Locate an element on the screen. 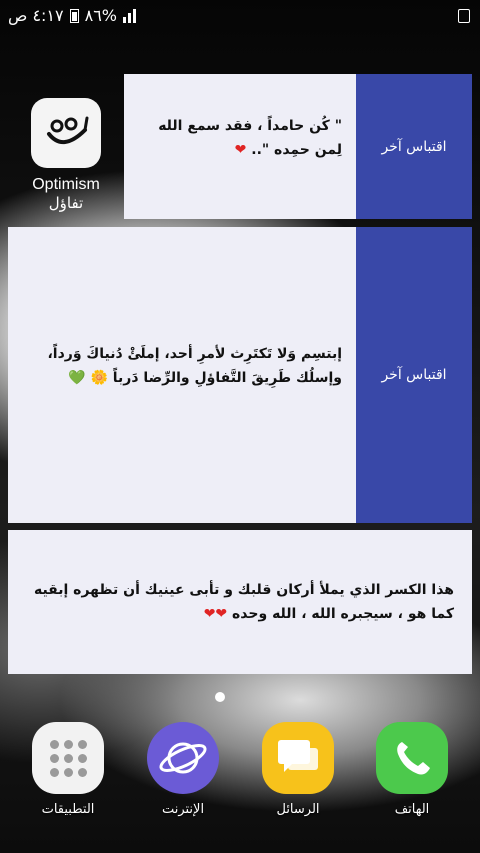  status-right is located at coordinates (464, 17).